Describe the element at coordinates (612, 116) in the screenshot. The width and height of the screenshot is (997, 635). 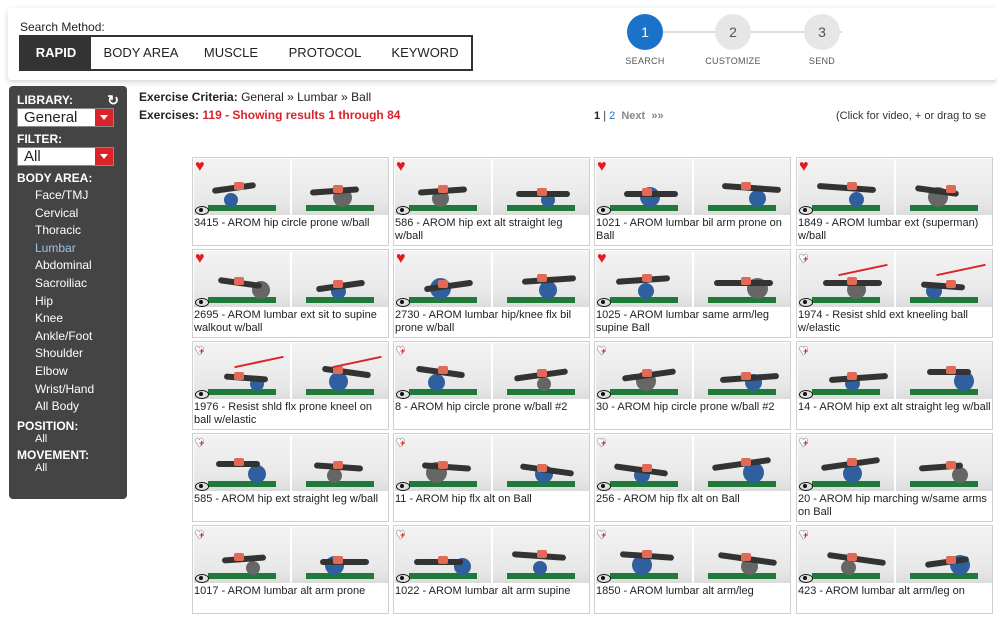
I see `page-2-link: 2` at that location.